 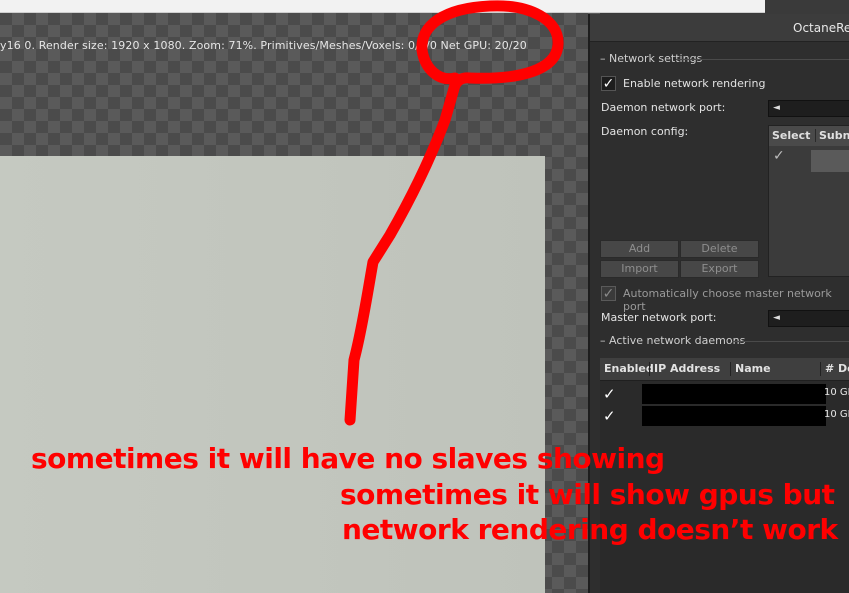 What do you see at coordinates (659, 317) in the screenshot?
I see `master-port-label: Master network port:` at bounding box center [659, 317].